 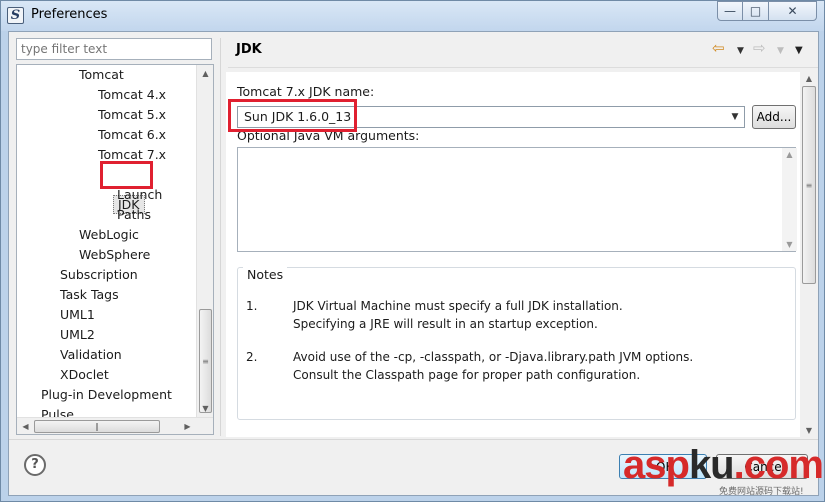 What do you see at coordinates (298, 116) in the screenshot?
I see `jdk-name-selected-value: Sun JDK 1.6.0_13` at bounding box center [298, 116].